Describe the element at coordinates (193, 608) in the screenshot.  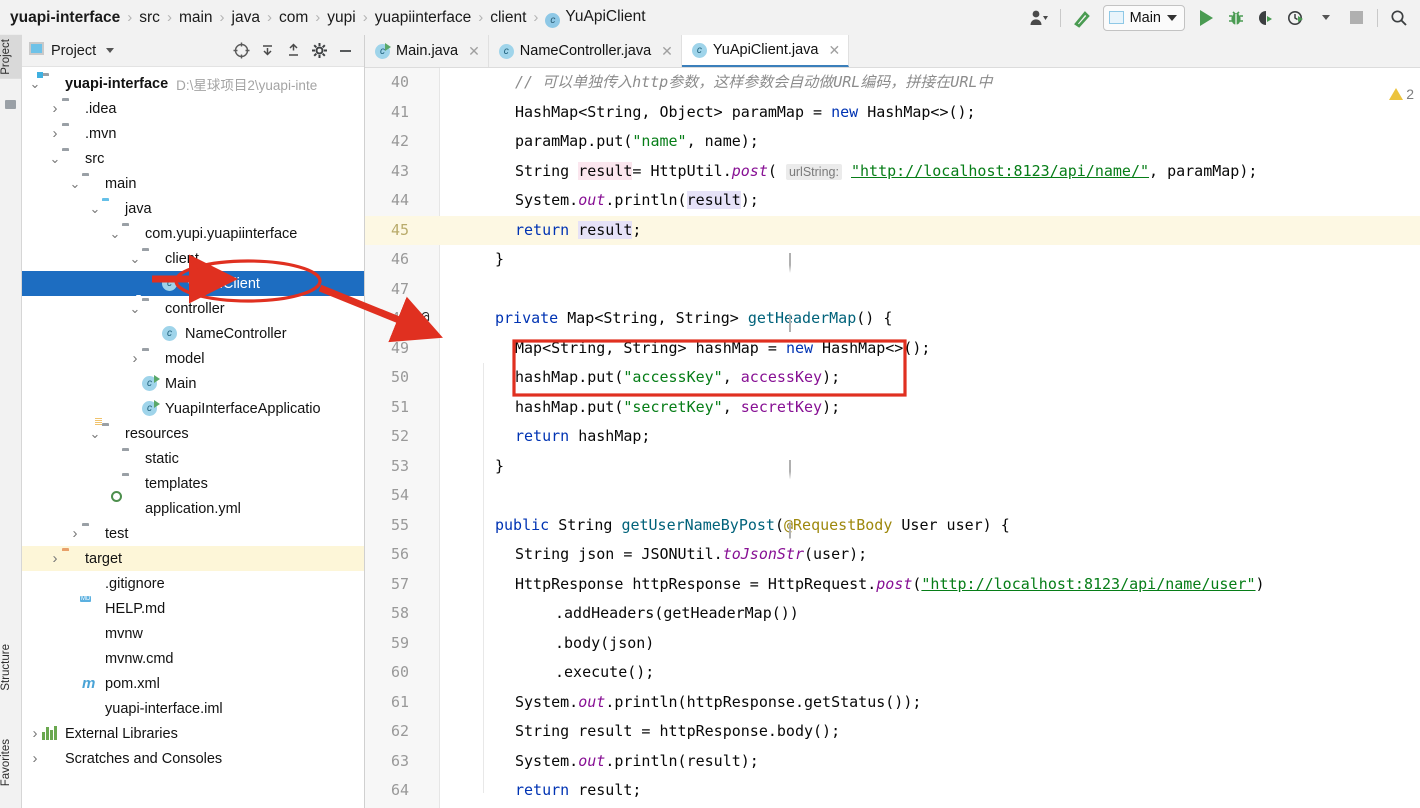
I see `tree-item-help-md: MD HELP.md` at that location.